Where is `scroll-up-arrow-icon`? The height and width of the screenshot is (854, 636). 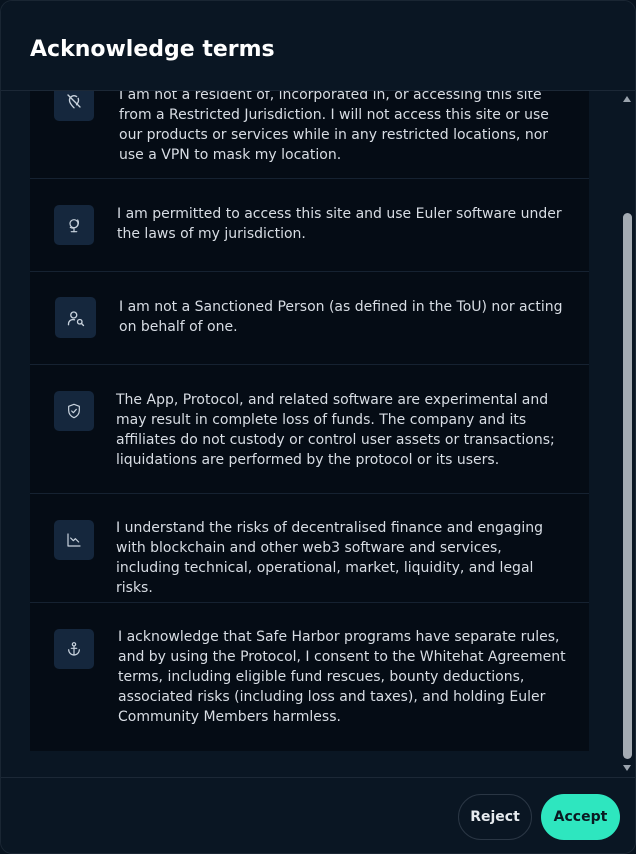
scroll-up-arrow-icon is located at coordinates (627, 99).